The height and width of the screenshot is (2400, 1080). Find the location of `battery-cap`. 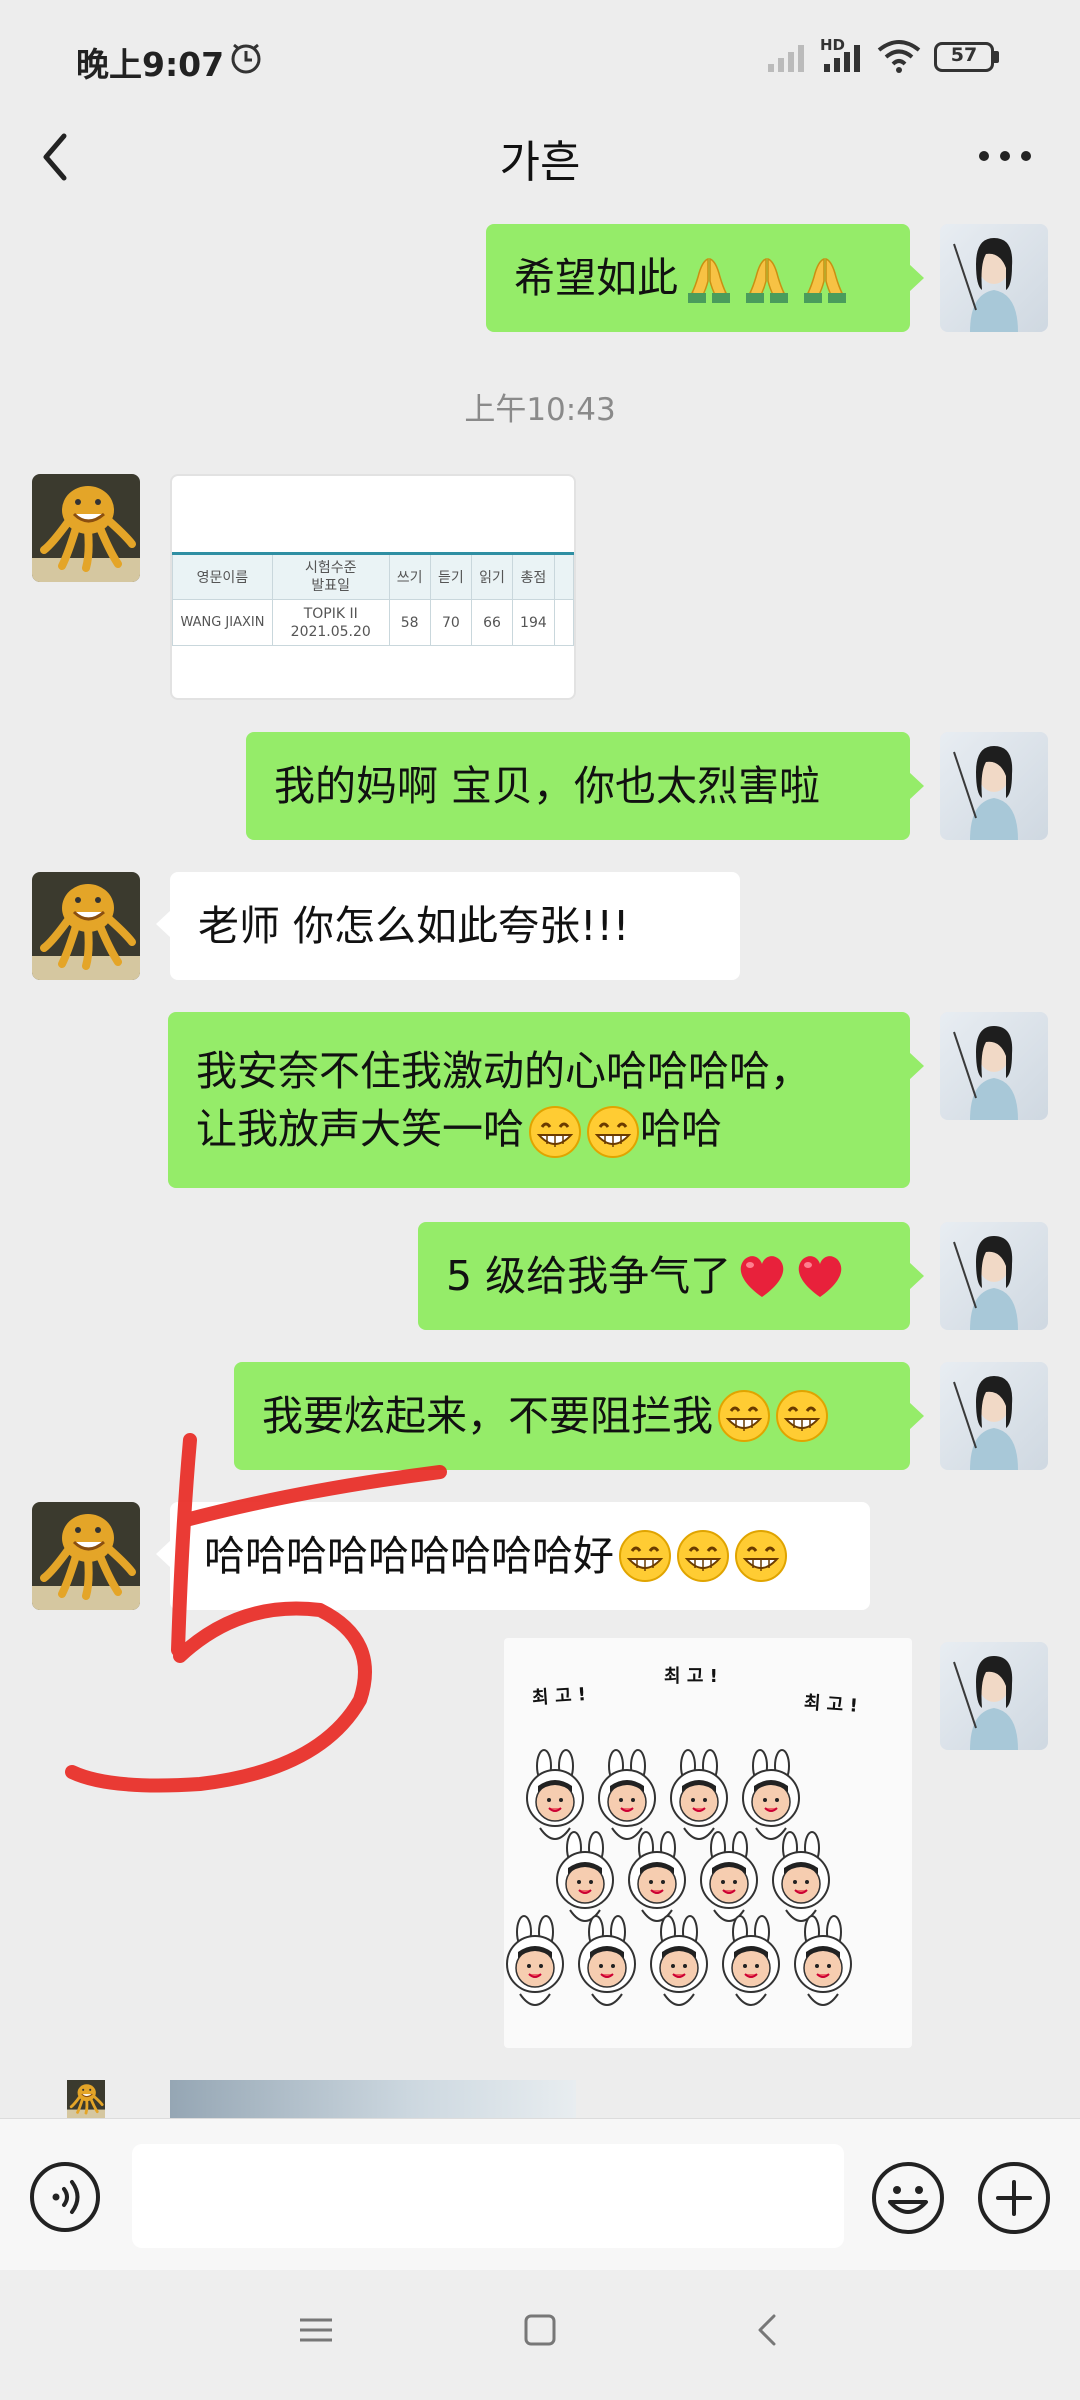

battery-cap is located at coordinates (996, 57).